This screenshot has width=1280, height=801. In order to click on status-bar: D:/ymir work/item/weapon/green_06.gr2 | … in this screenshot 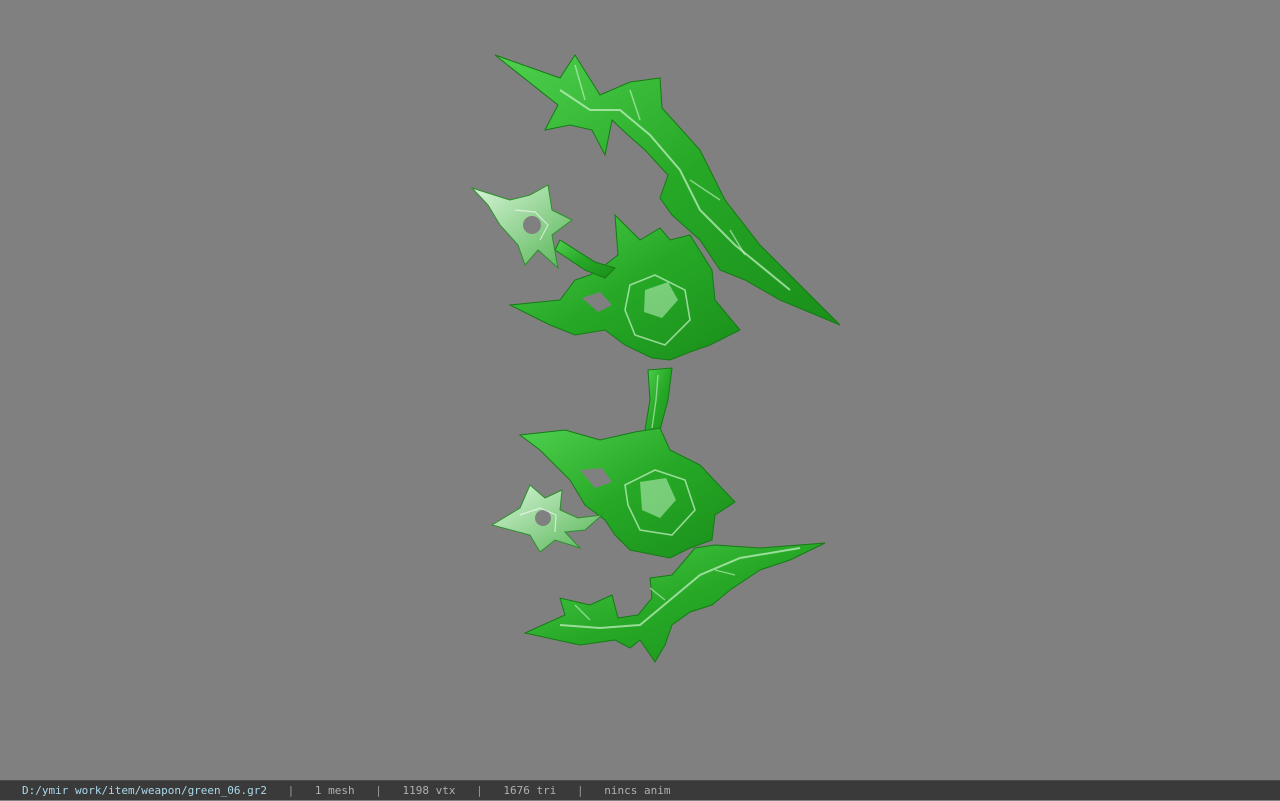, I will do `click(640, 790)`.